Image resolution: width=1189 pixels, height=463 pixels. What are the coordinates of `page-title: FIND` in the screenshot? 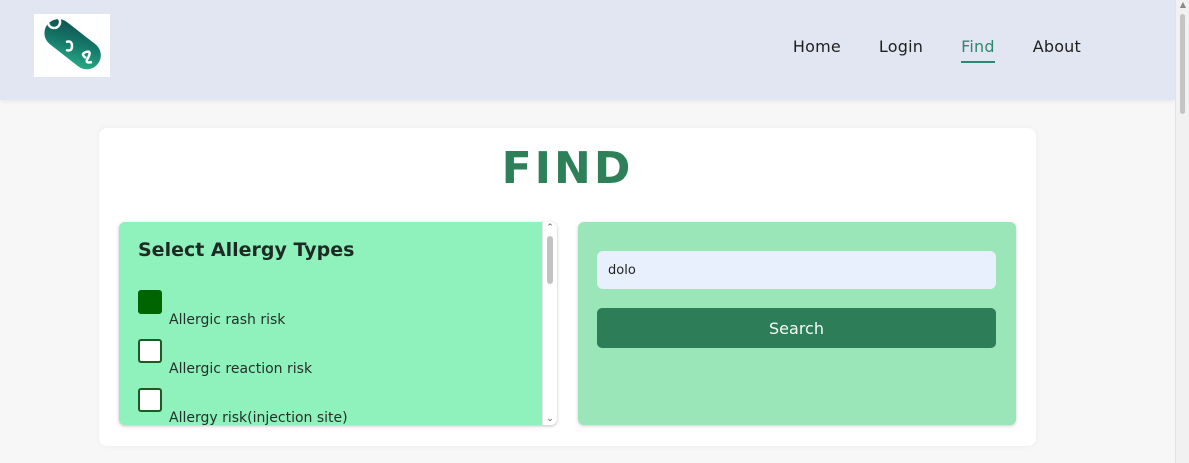 It's located at (567, 168).